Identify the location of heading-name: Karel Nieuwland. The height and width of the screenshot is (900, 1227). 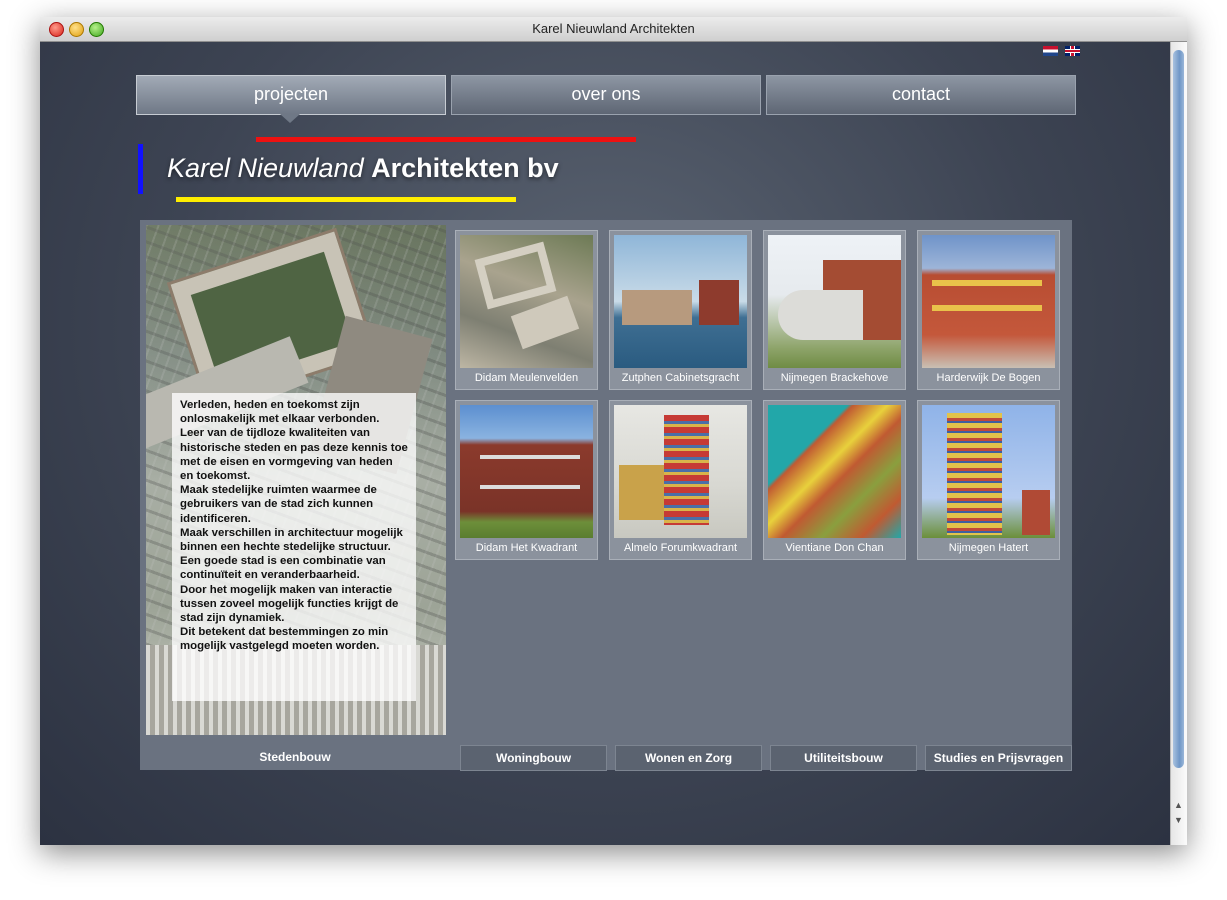
(265, 168).